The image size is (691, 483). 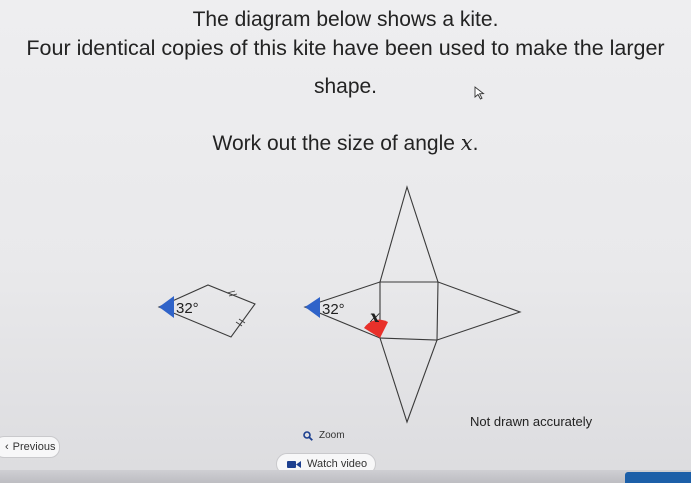 I want to click on single-kite: 32°, so click(x=206, y=311).